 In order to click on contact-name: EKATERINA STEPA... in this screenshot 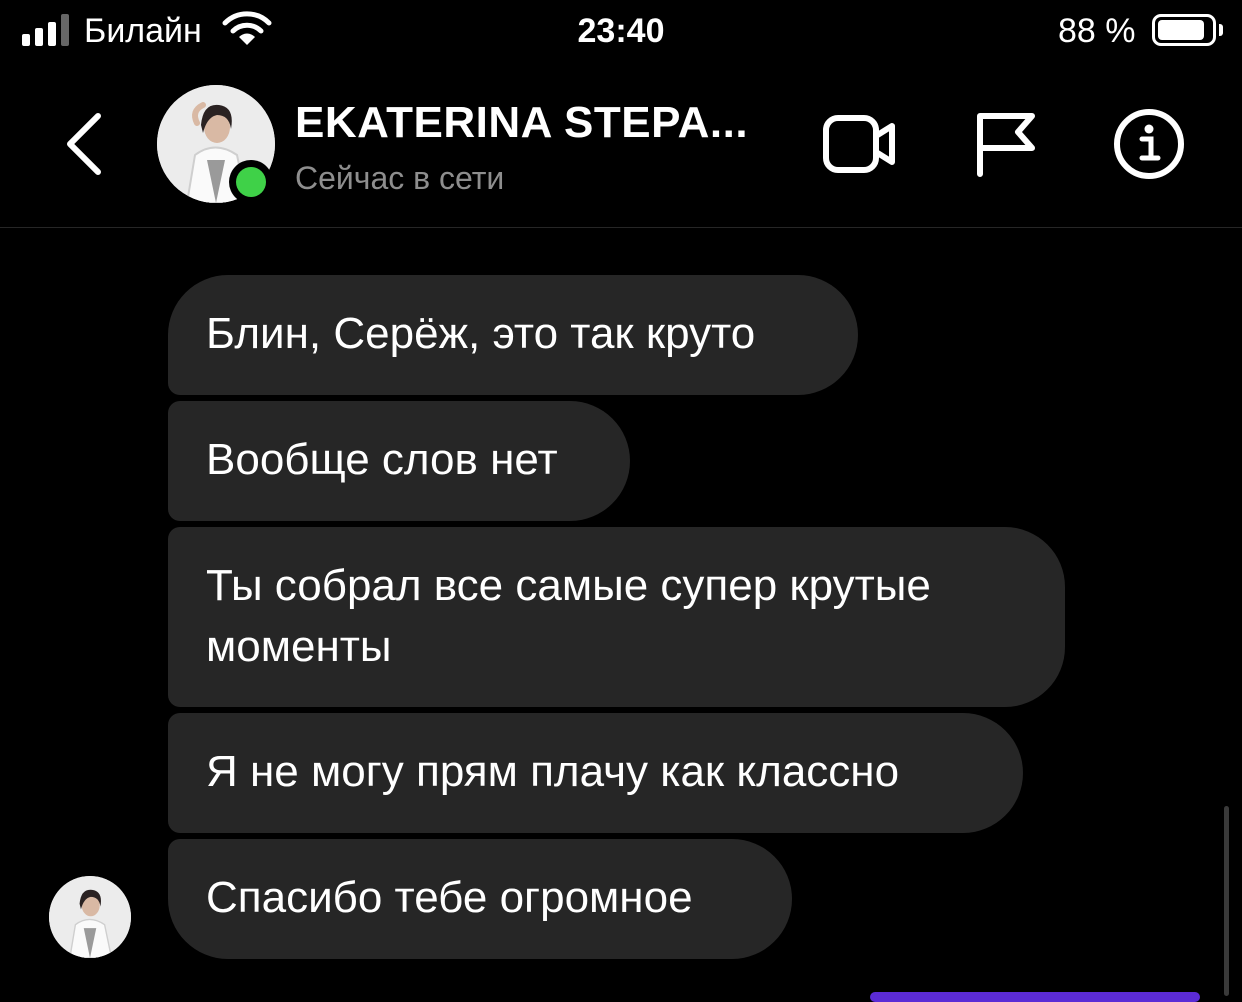, I will do `click(521, 123)`.